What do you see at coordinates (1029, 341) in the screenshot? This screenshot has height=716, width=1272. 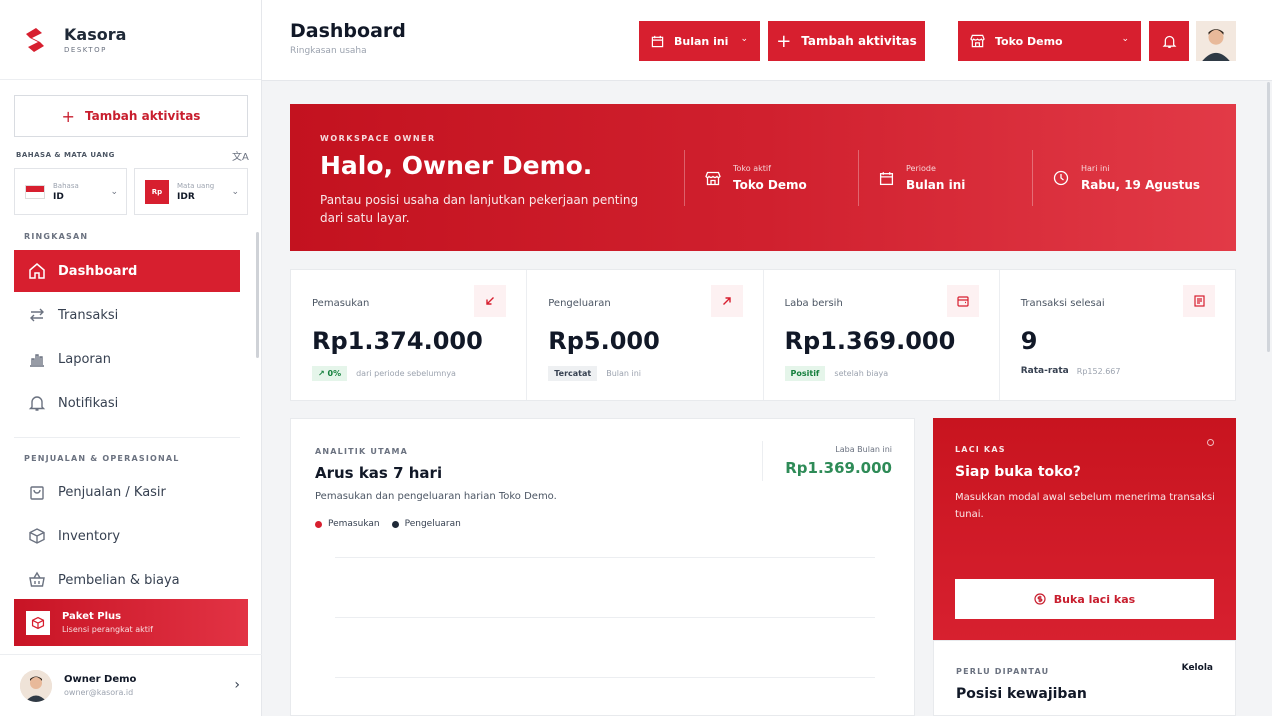 I see `stat-value: 9` at bounding box center [1029, 341].